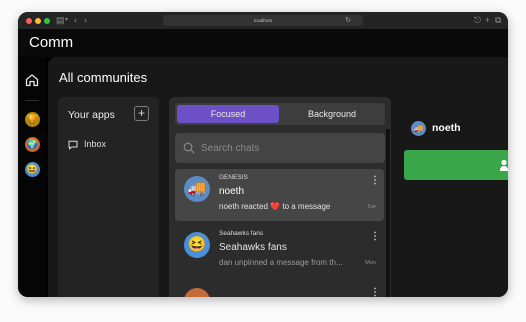  What do you see at coordinates (197, 189) in the screenshot?
I see `chat-avatar-truck: 🚚` at bounding box center [197, 189].